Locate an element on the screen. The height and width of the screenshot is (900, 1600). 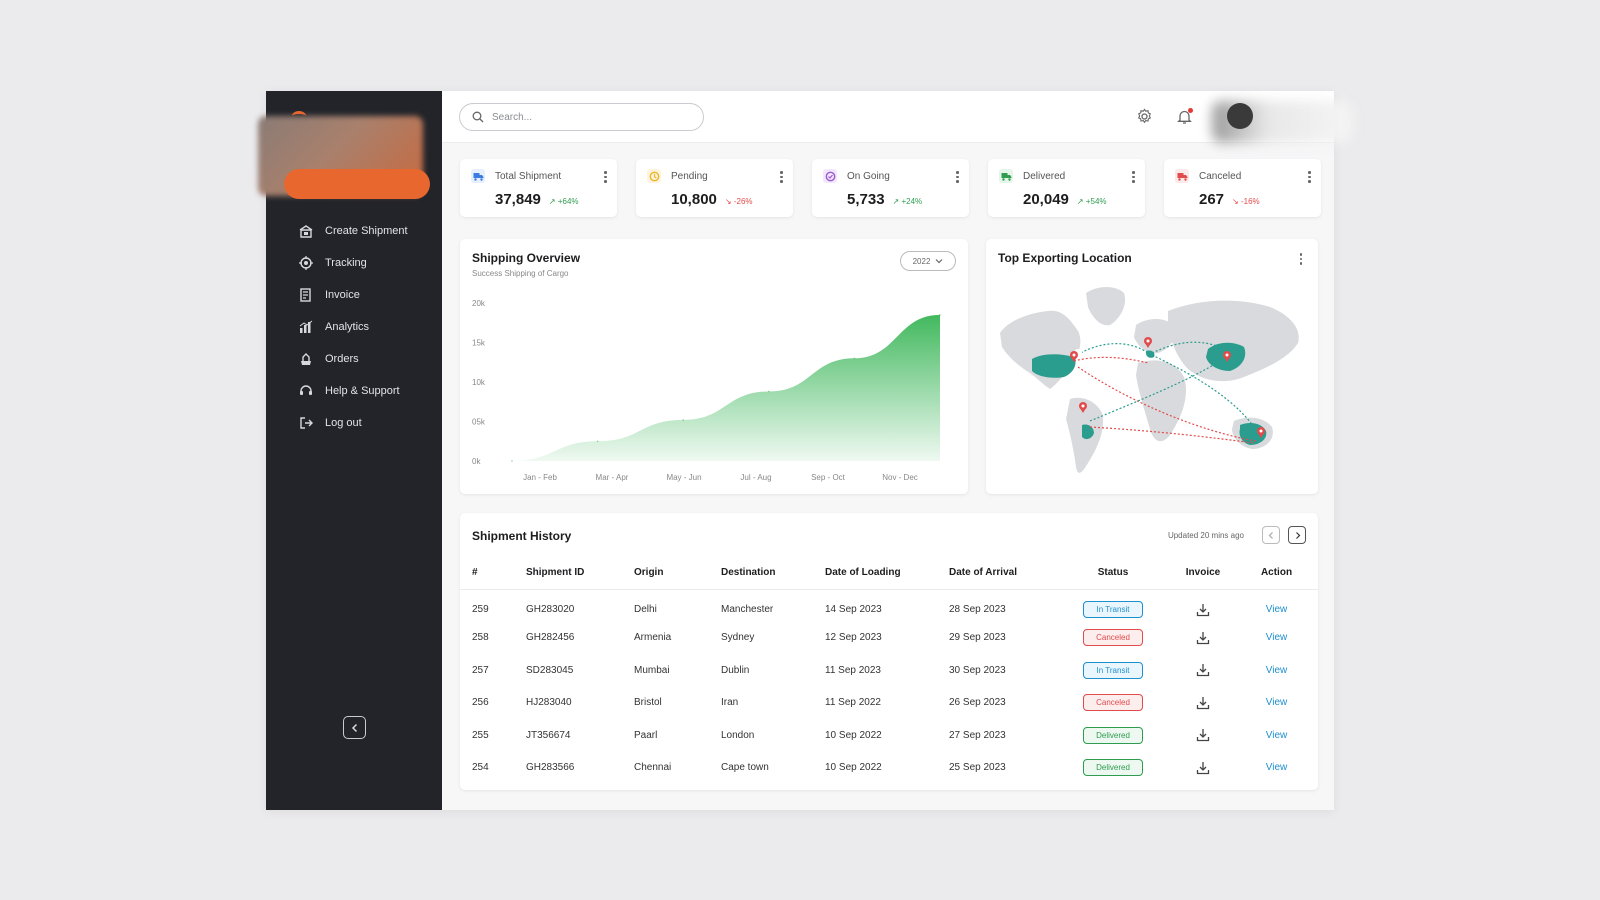
stat-label: Delivered is located at coordinates (1044, 176).